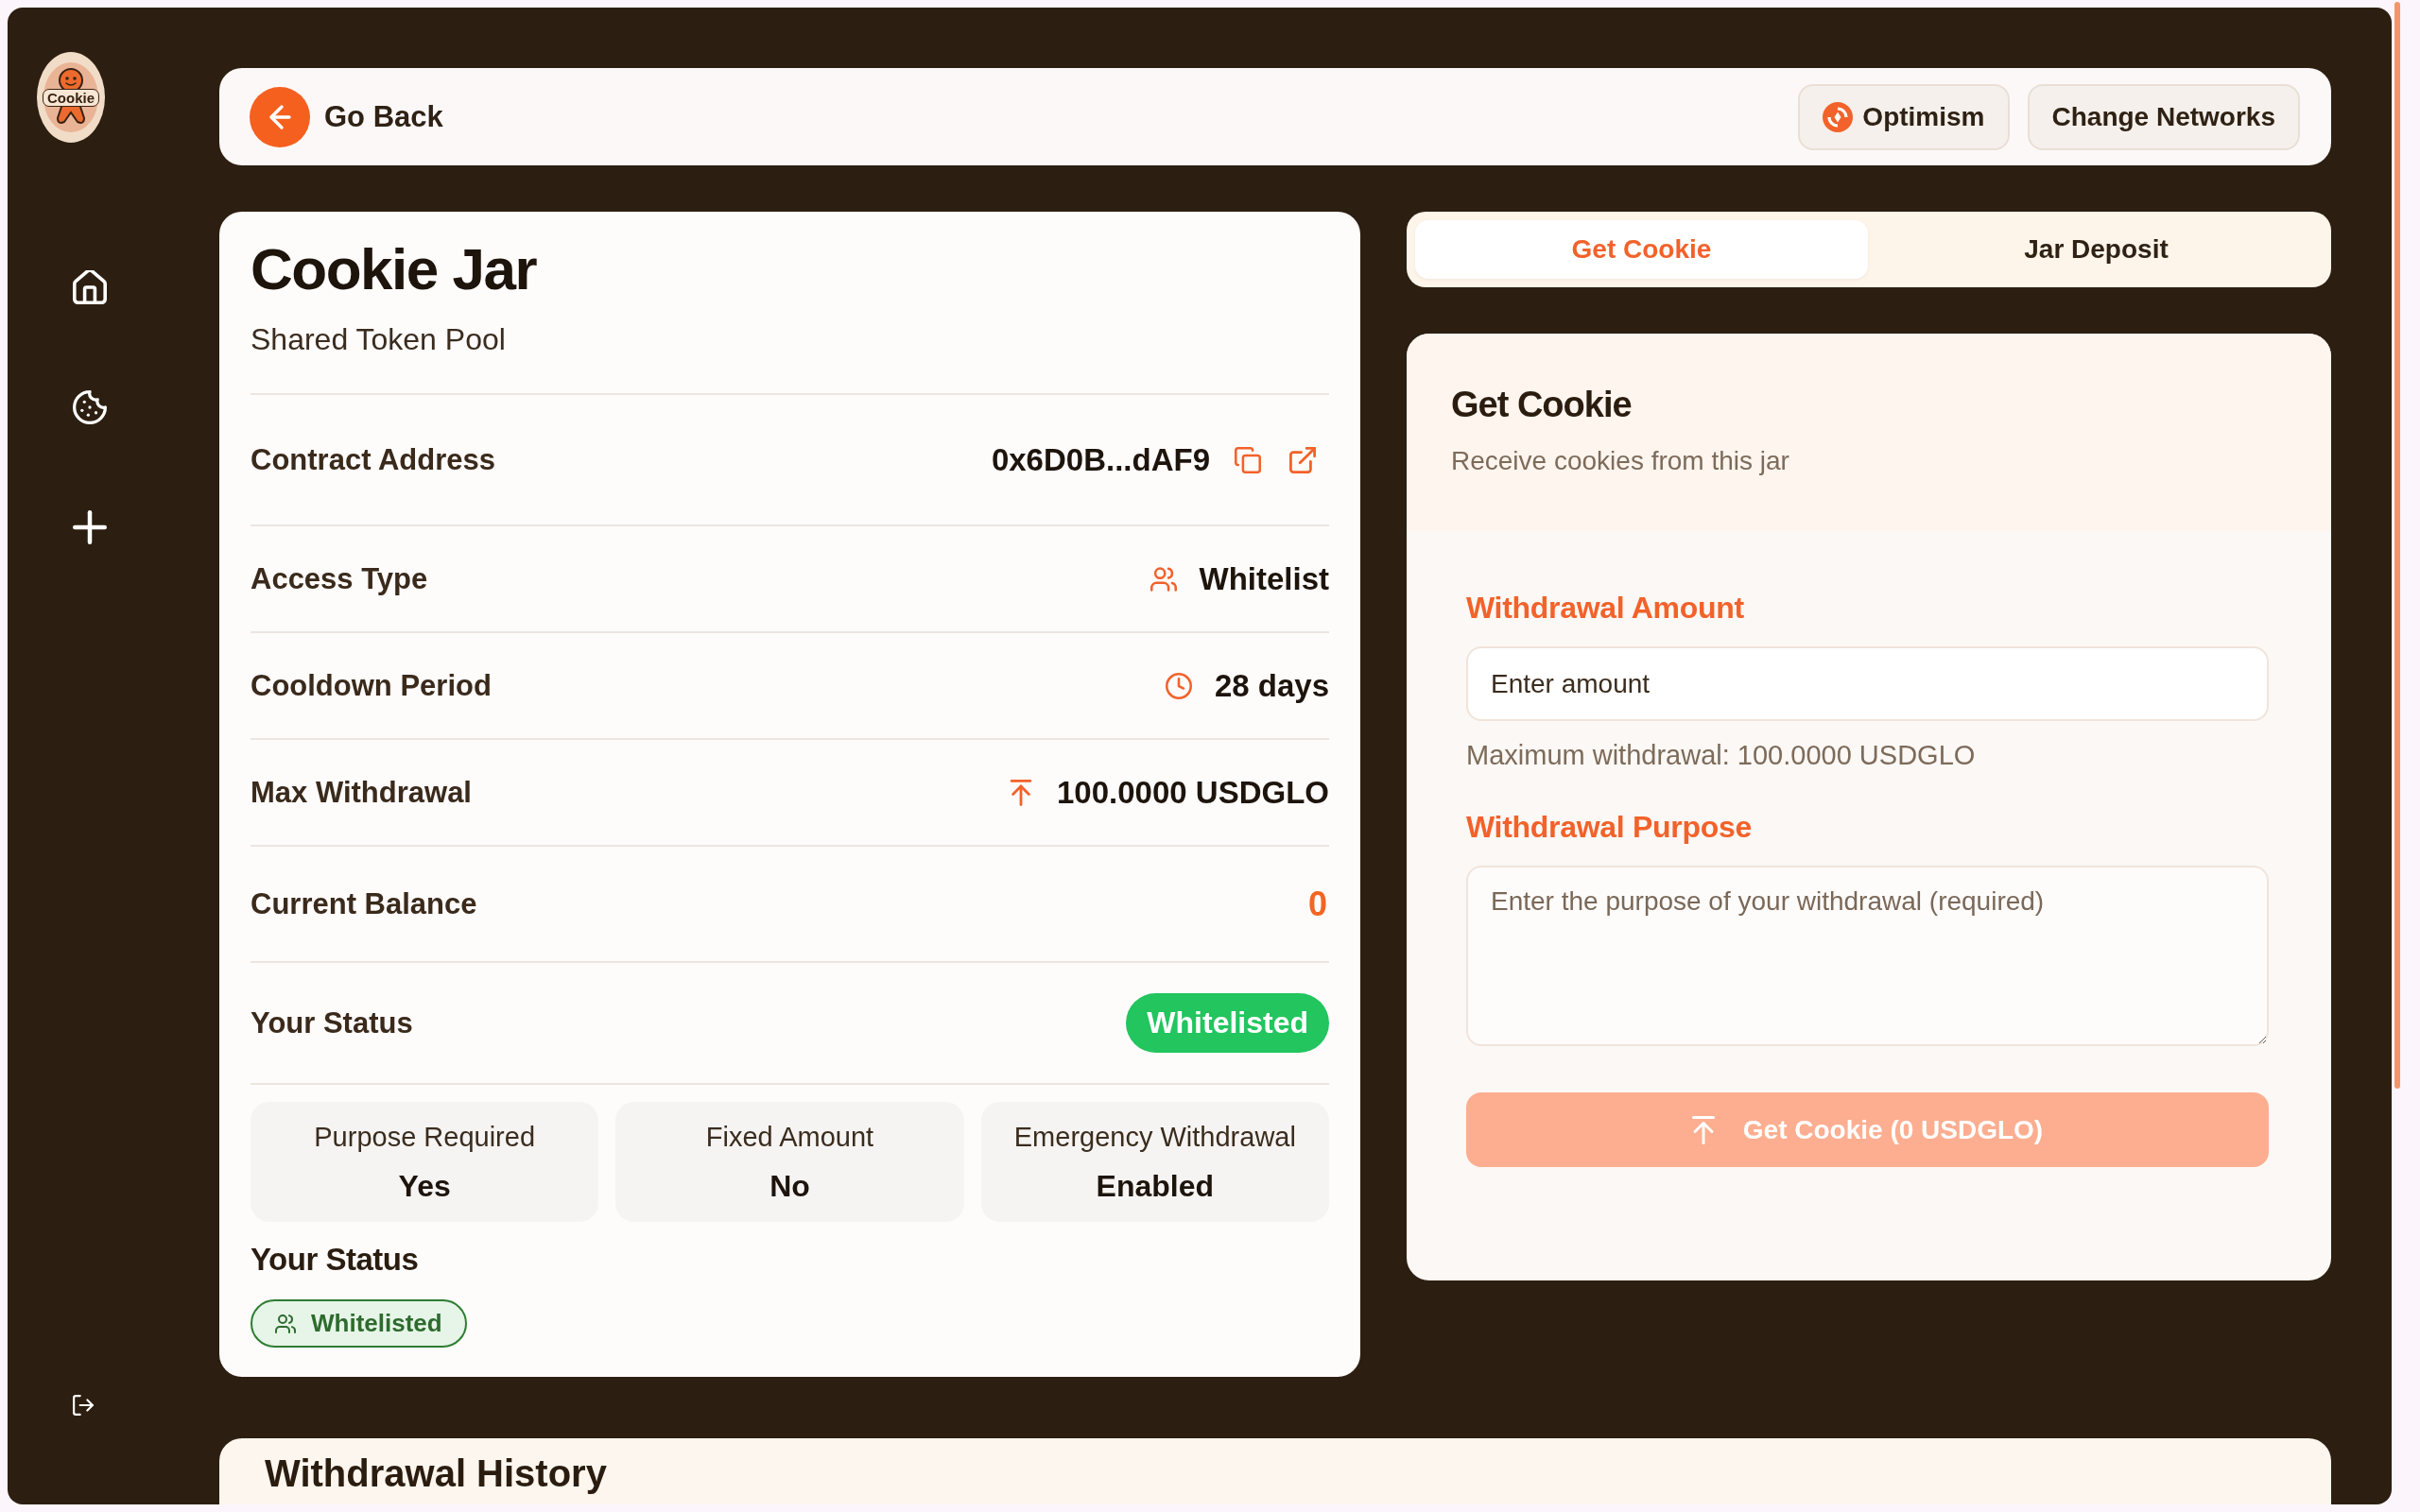 The image size is (2420, 1512). What do you see at coordinates (1155, 1186) in the screenshot?
I see `feature-value: Enabled` at bounding box center [1155, 1186].